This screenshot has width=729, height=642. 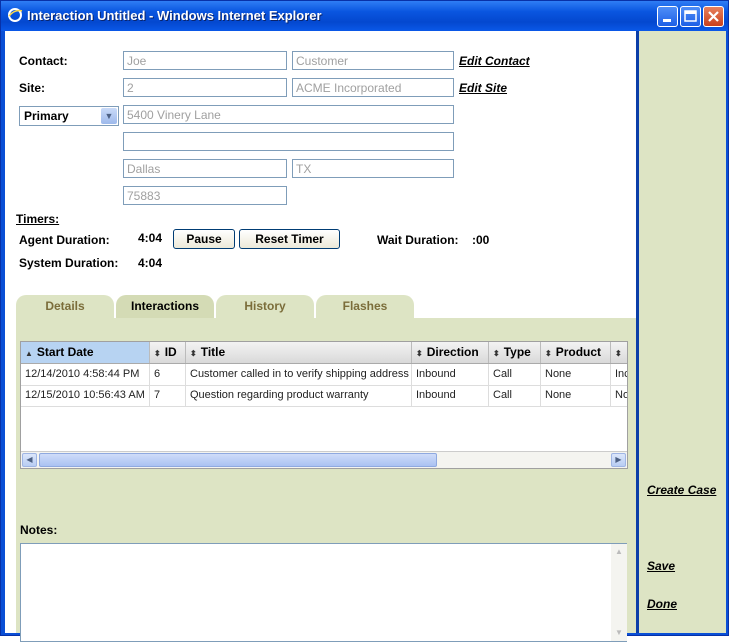 What do you see at coordinates (481, 240) in the screenshot?
I see `wait-duration-value: :00` at bounding box center [481, 240].